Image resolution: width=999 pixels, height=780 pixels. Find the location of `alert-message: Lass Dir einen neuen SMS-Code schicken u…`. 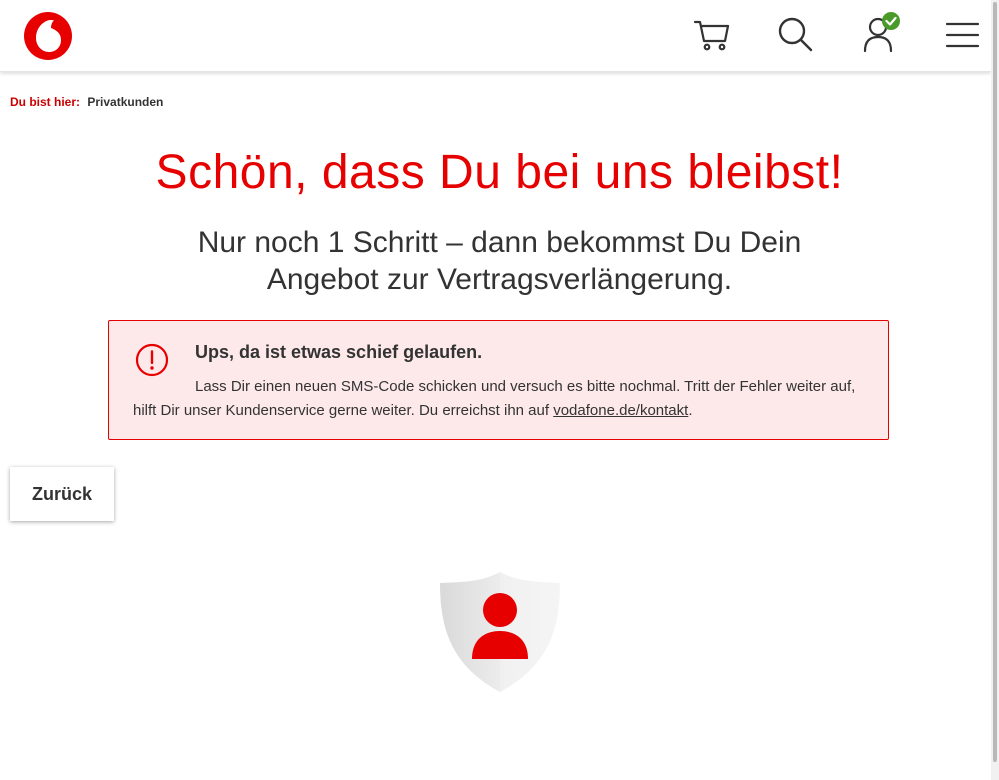

alert-message: Lass Dir einen neuen SMS-Code schicken u… is located at coordinates (500, 399).